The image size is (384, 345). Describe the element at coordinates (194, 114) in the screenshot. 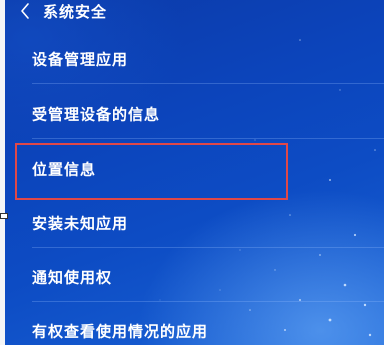

I see `menu-item-managed-device-info: 受管理设备的信息` at that location.